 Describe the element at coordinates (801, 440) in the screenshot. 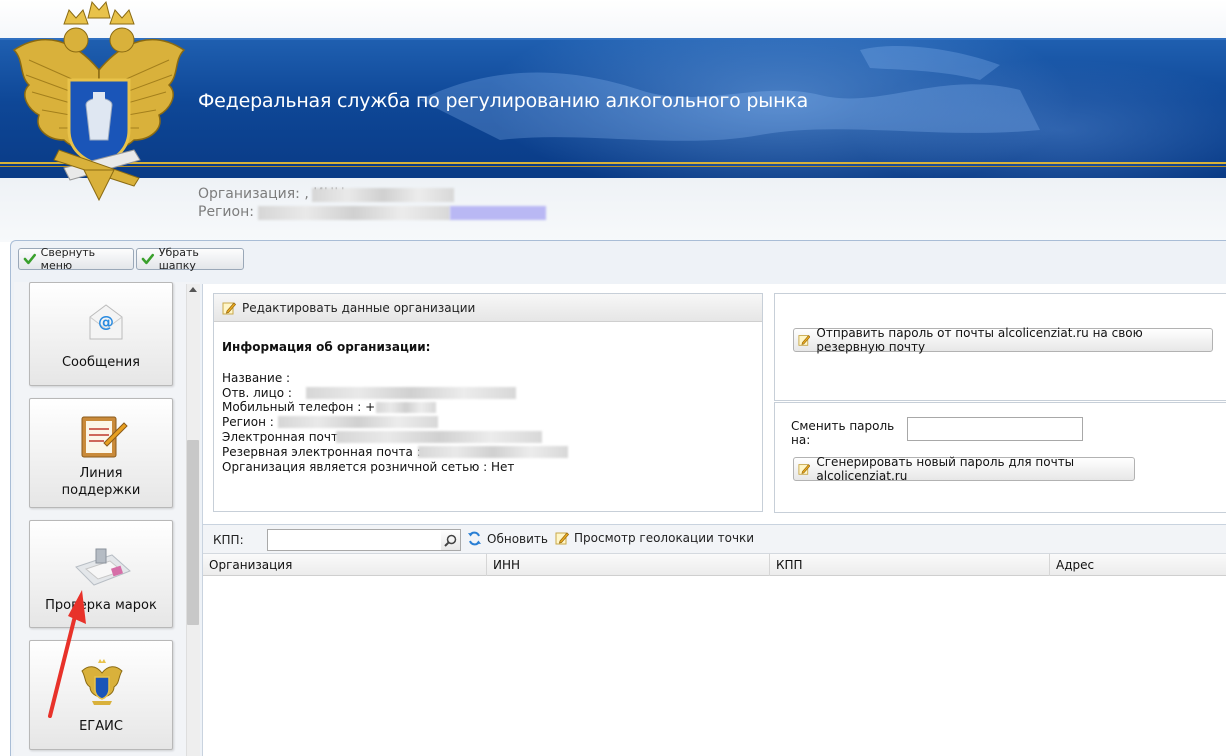

I see `change-password-label-line2: на:` at that location.